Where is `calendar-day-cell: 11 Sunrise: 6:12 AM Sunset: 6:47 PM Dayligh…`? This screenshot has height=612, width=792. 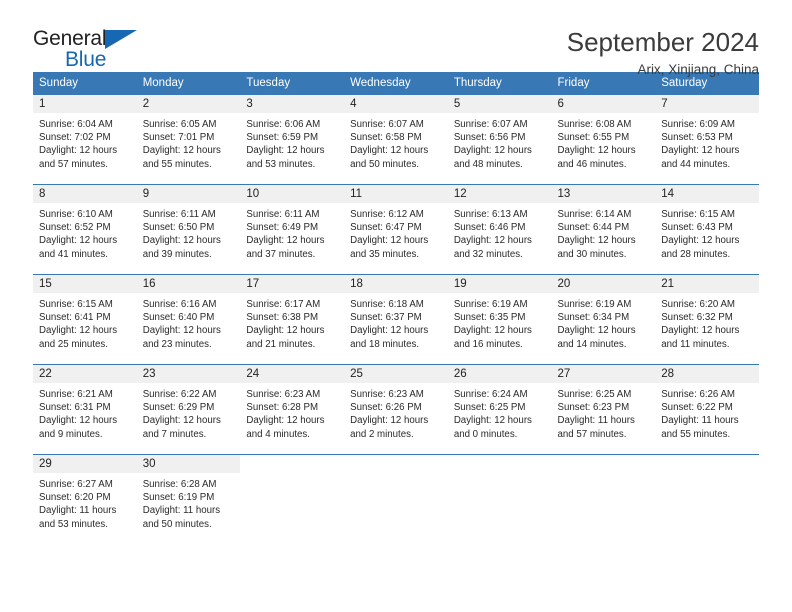 calendar-day-cell: 11 Sunrise: 6:12 AM Sunset: 6:47 PM Dayligh… is located at coordinates (396, 229).